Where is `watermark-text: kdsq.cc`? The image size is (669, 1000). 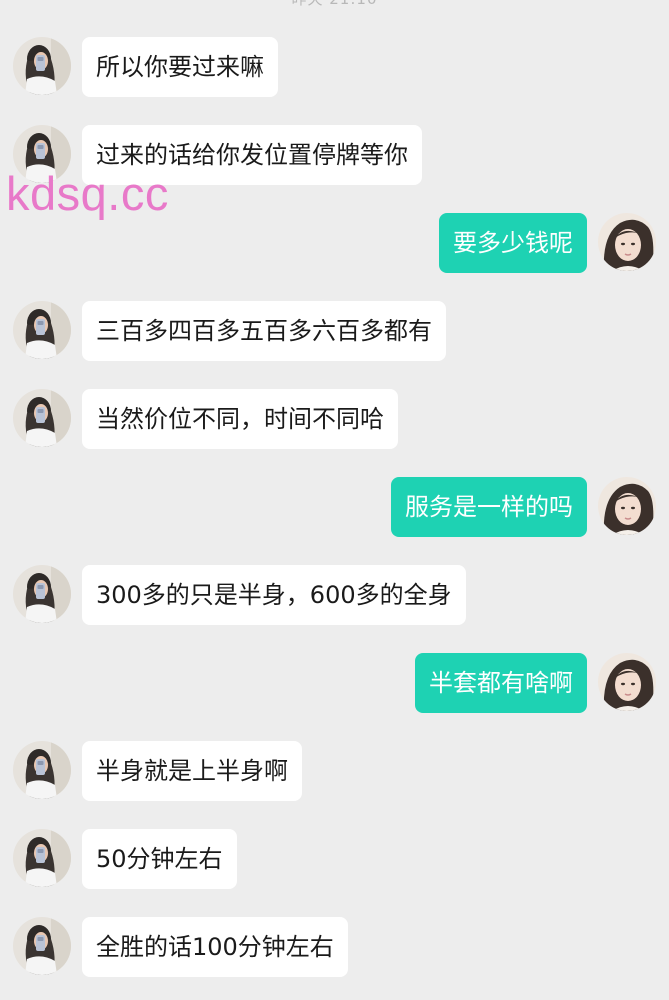
watermark-text: kdsq.cc is located at coordinates (87, 193).